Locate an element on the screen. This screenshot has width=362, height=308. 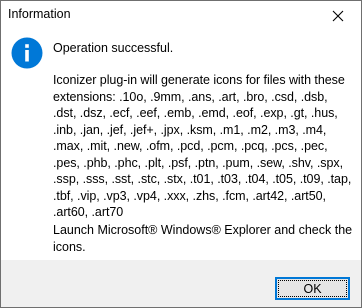
ok-button: OK is located at coordinates (312, 288).